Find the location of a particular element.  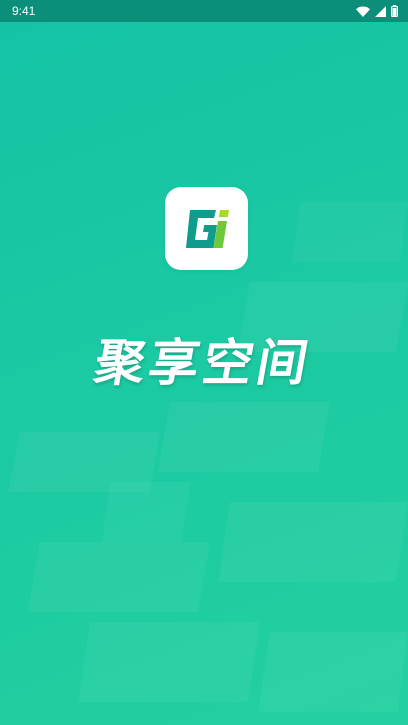

status-icons is located at coordinates (377, 11).